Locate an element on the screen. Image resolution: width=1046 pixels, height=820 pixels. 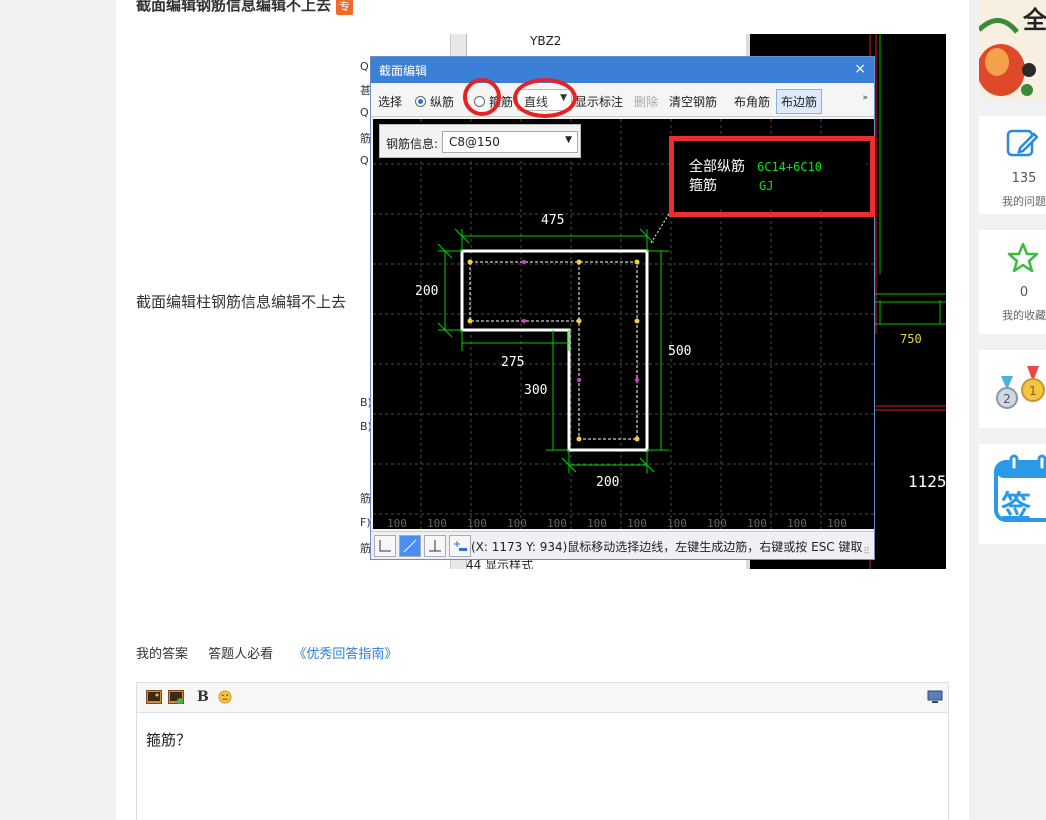
emoji-icon is located at coordinates (225, 697).